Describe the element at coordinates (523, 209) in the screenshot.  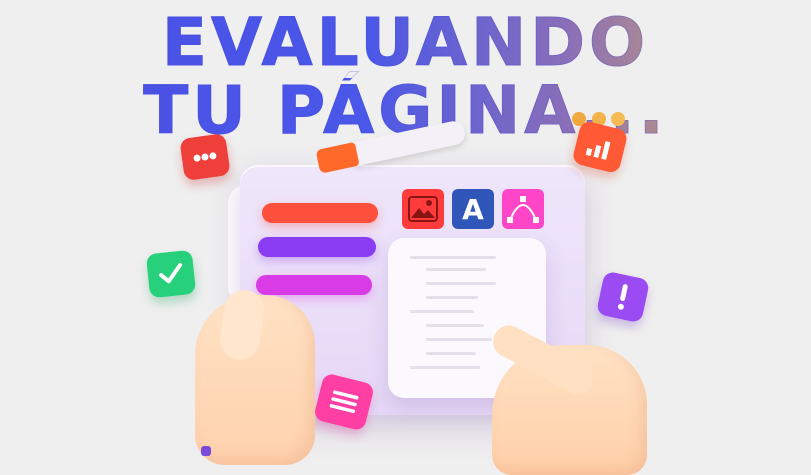
I see `vector-pen-icon` at that location.